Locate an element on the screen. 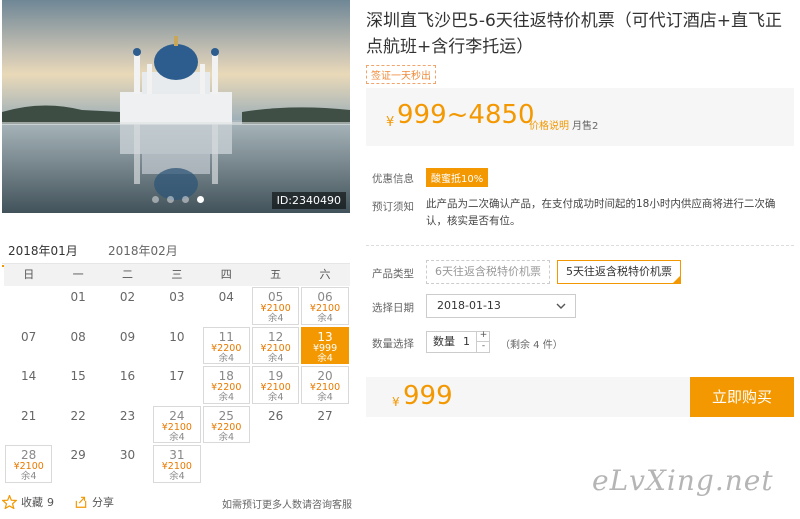 The width and height of the screenshot is (800, 519). calendar-day-available: 20 ¥2100 余4 is located at coordinates (324, 385).